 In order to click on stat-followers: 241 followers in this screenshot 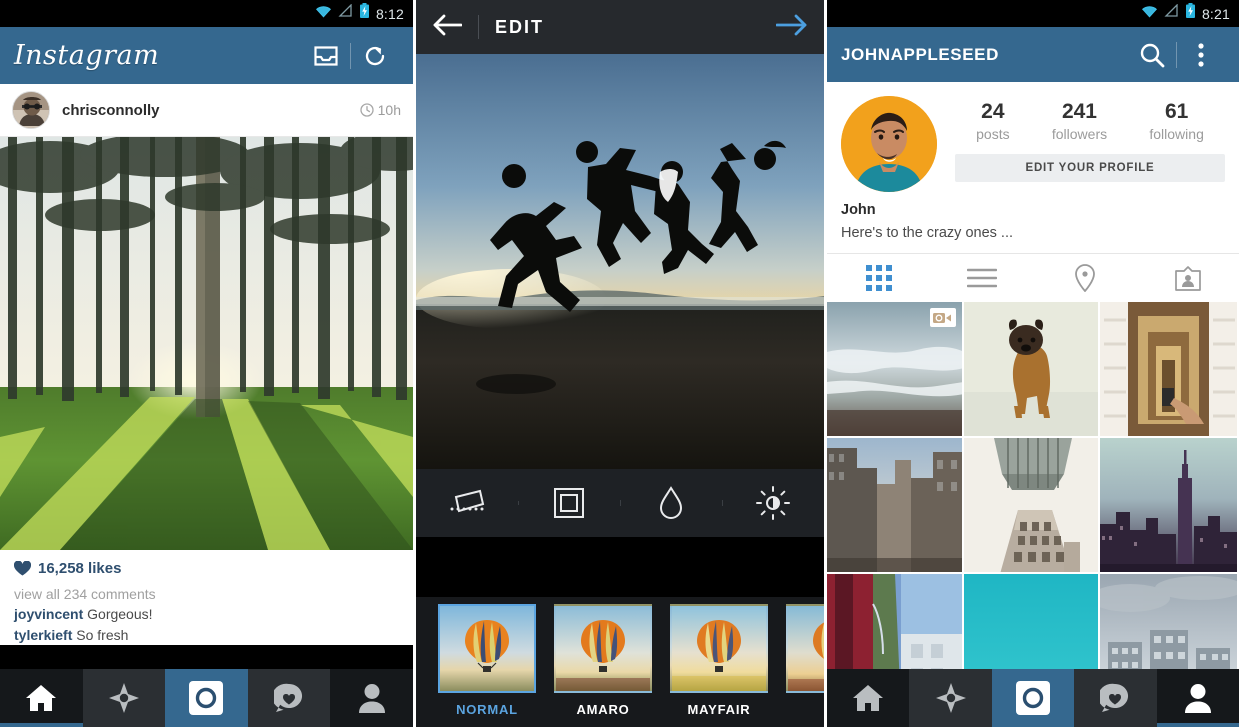, I will do `click(1079, 121)`.